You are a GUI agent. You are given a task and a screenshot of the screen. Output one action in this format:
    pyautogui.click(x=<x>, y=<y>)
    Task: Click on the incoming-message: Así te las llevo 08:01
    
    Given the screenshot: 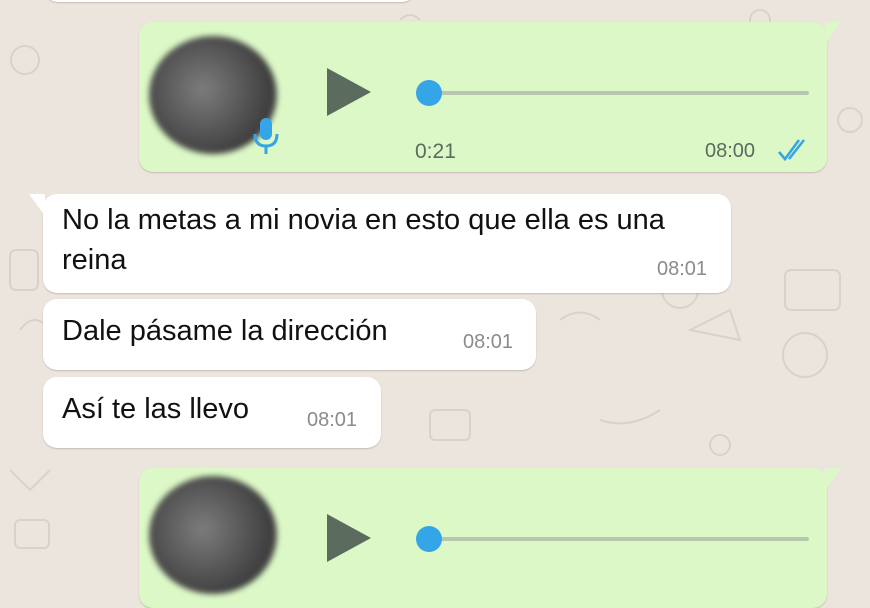 What is the action you would take?
    pyautogui.click(x=212, y=412)
    